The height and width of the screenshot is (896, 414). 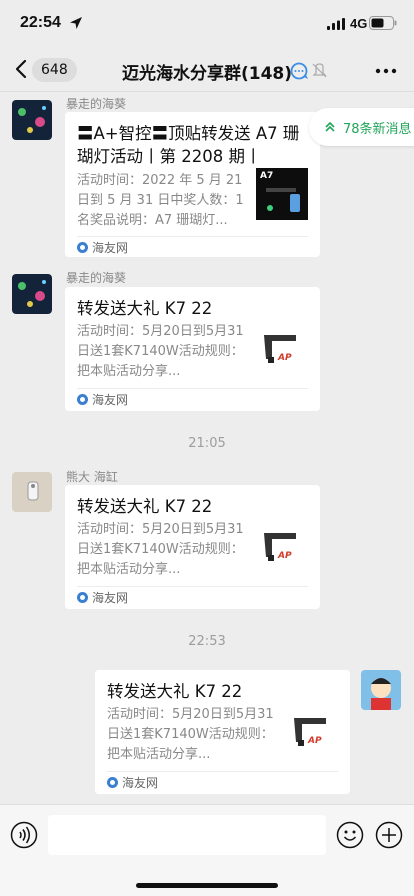 I want to click on chat-title: 迈光海水分享群(148), so click(x=207, y=74).